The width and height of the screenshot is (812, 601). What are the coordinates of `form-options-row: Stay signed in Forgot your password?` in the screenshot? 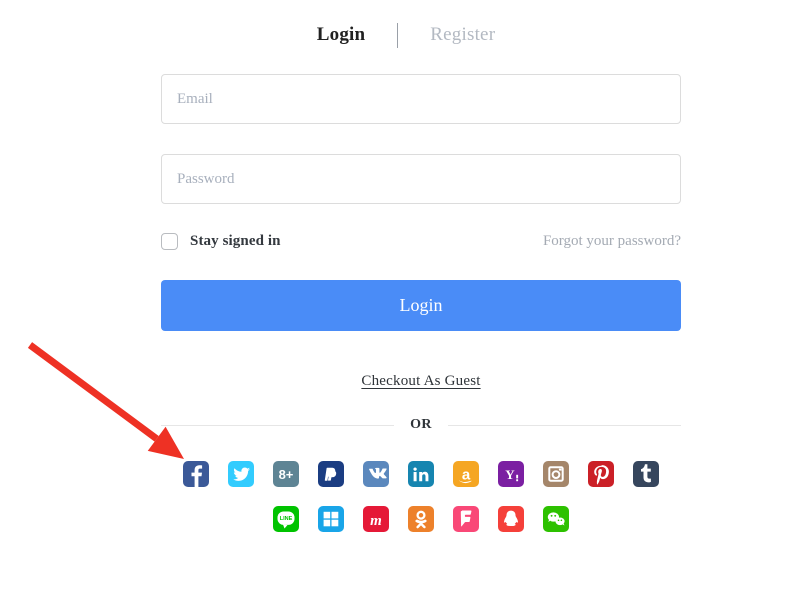 It's located at (421, 241).